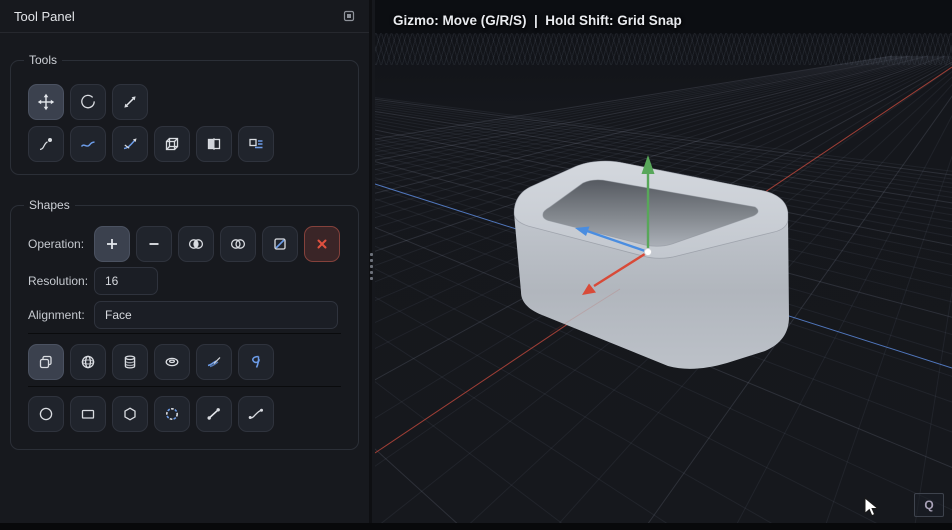 The height and width of the screenshot is (530, 952). I want to click on intersect-icon, so click(196, 244).